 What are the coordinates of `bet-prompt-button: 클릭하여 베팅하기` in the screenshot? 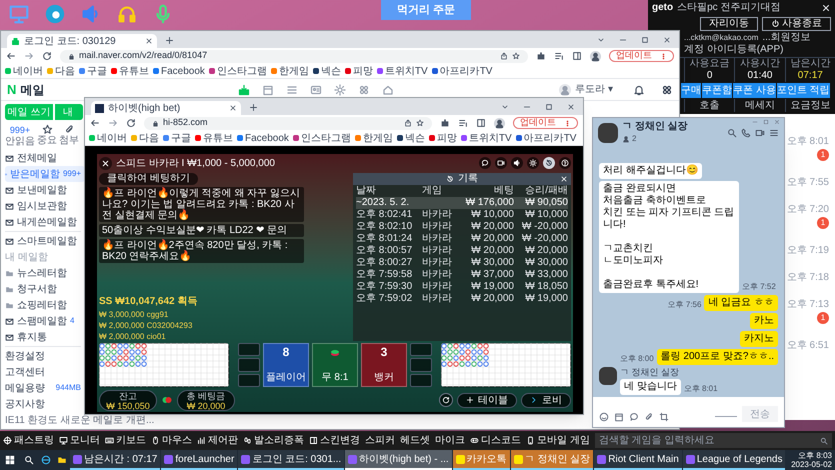 It's located at (148, 179).